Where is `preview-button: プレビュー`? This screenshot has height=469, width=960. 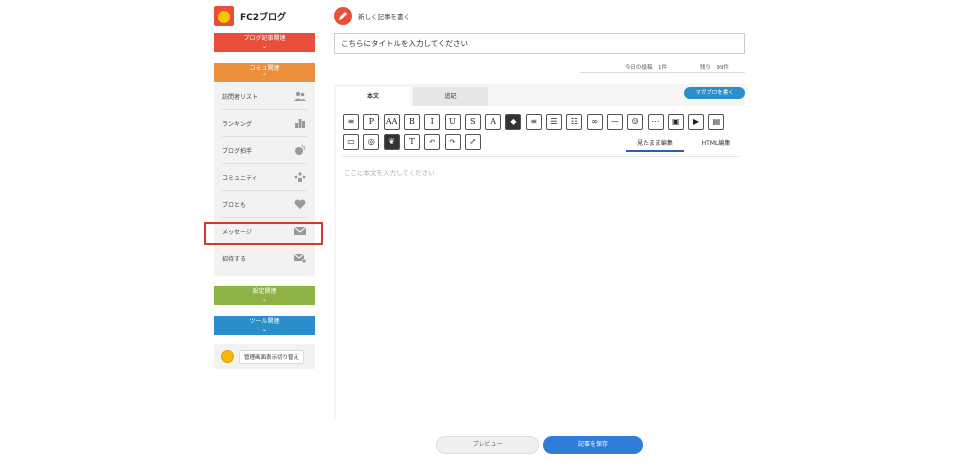 preview-button: プレビュー is located at coordinates (487, 445).